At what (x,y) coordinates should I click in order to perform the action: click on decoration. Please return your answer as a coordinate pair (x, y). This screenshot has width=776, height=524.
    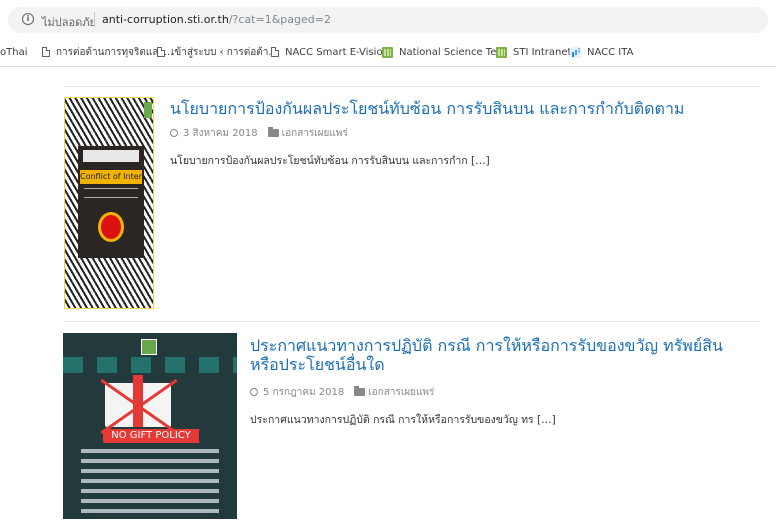
    Looking at the image, I should click on (150, 365).